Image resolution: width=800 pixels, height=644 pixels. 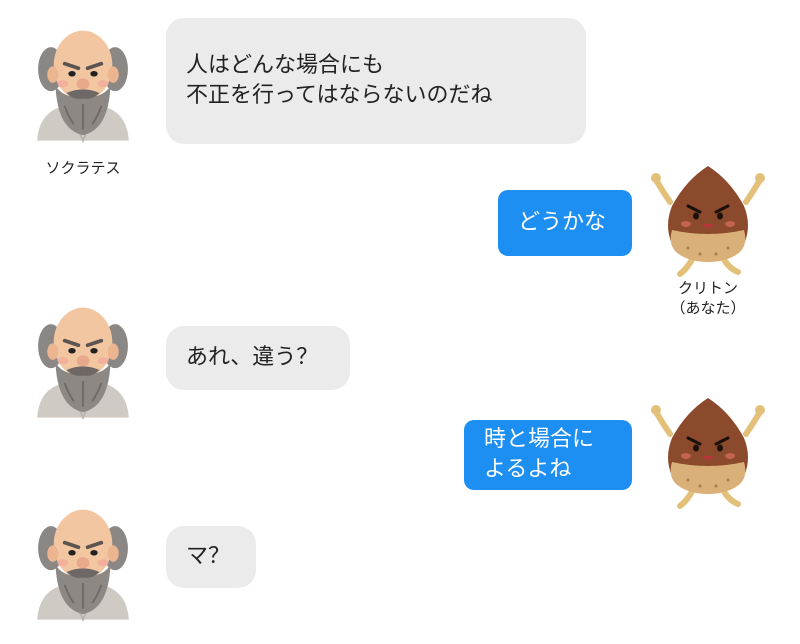 What do you see at coordinates (258, 358) in the screenshot?
I see `message-bubble-socrates: あれ、違う？` at bounding box center [258, 358].